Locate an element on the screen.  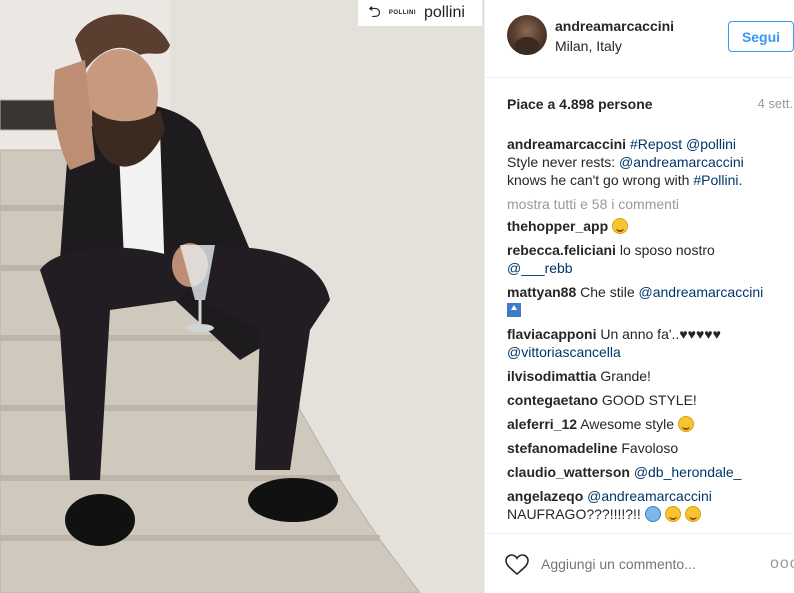
comment-text: Che stile is located at coordinates (607, 292).